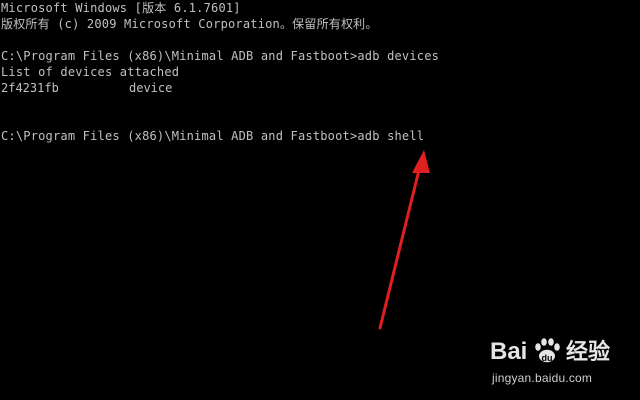 The height and width of the screenshot is (400, 640). I want to click on svg-text: Bai, so click(508, 351).